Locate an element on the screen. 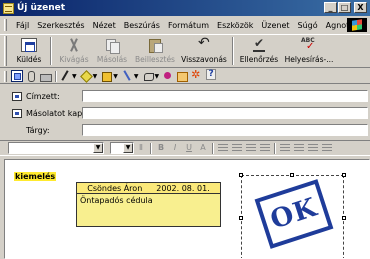 Image resolution: width=370 pixels, height=259 pixels. to-label: Címzett: is located at coordinates (43, 96).